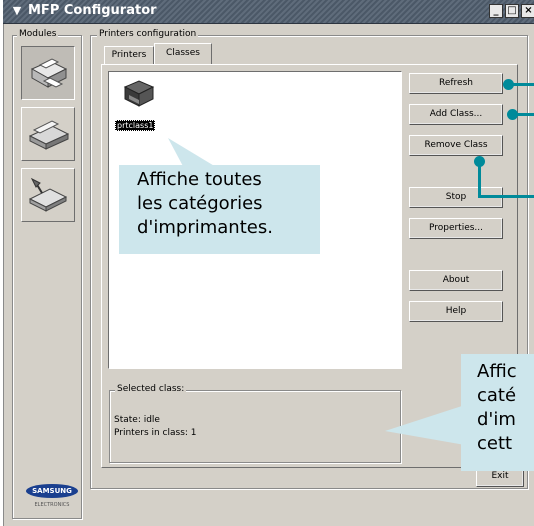 Image resolution: width=534 pixels, height=526 pixels. I want to click on status-note-line-4: cett, so click(495, 443).